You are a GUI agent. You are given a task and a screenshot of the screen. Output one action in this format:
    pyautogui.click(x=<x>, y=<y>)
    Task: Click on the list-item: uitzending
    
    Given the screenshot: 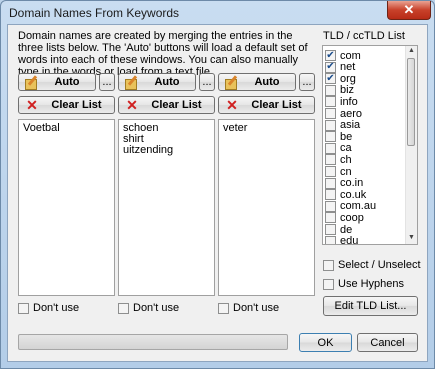 What is the action you would take?
    pyautogui.click(x=166, y=150)
    